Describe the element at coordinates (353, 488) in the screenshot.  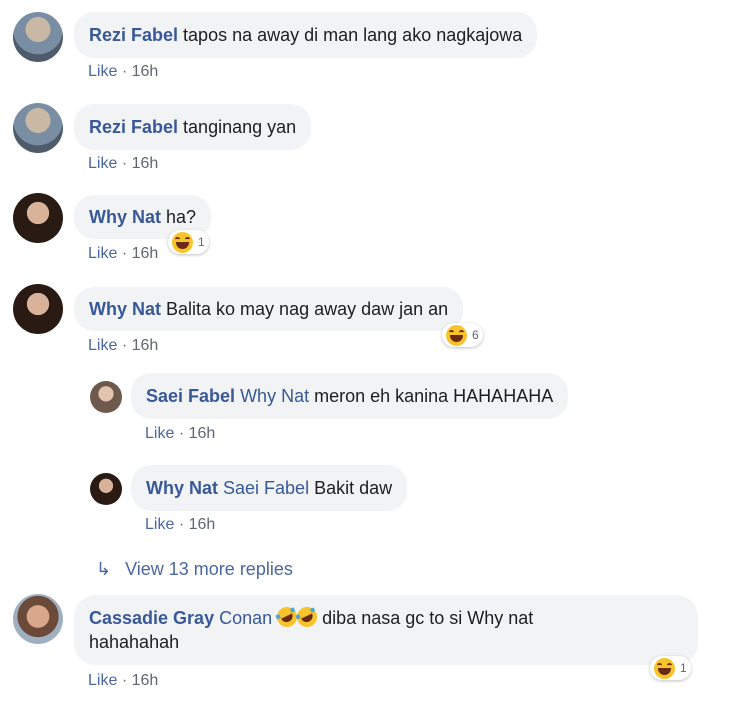
I see `reply-text: Bakit daw` at that location.